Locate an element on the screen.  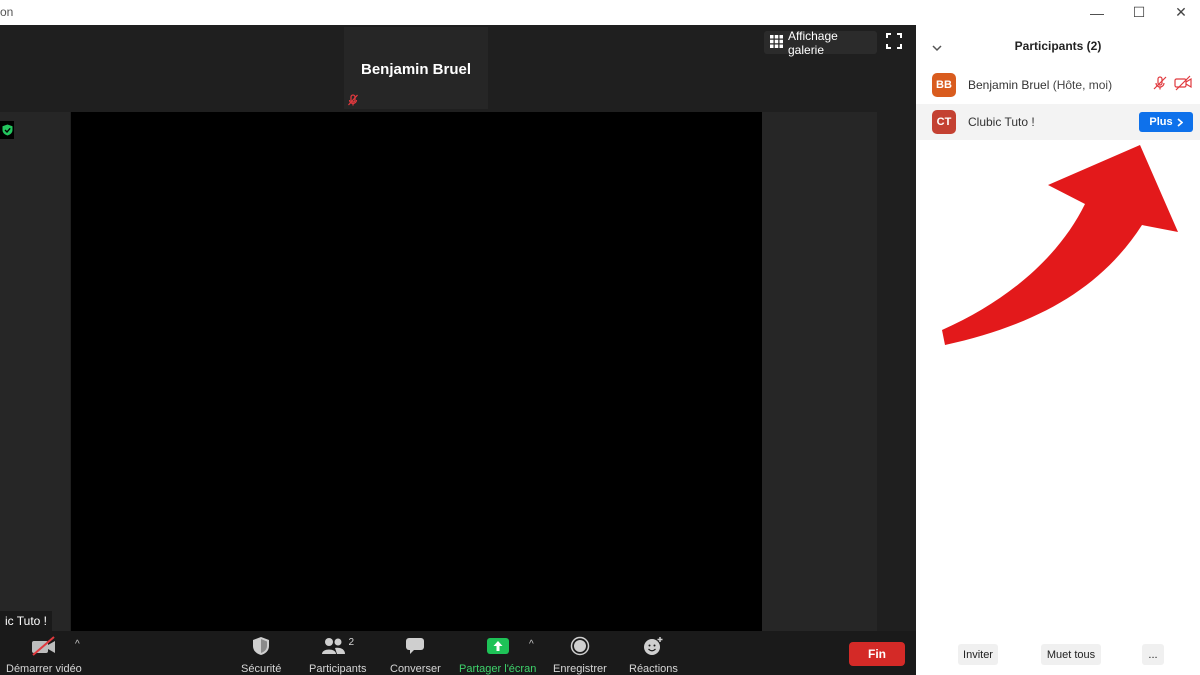
fullscreen-icon is located at coordinates (896, 43).